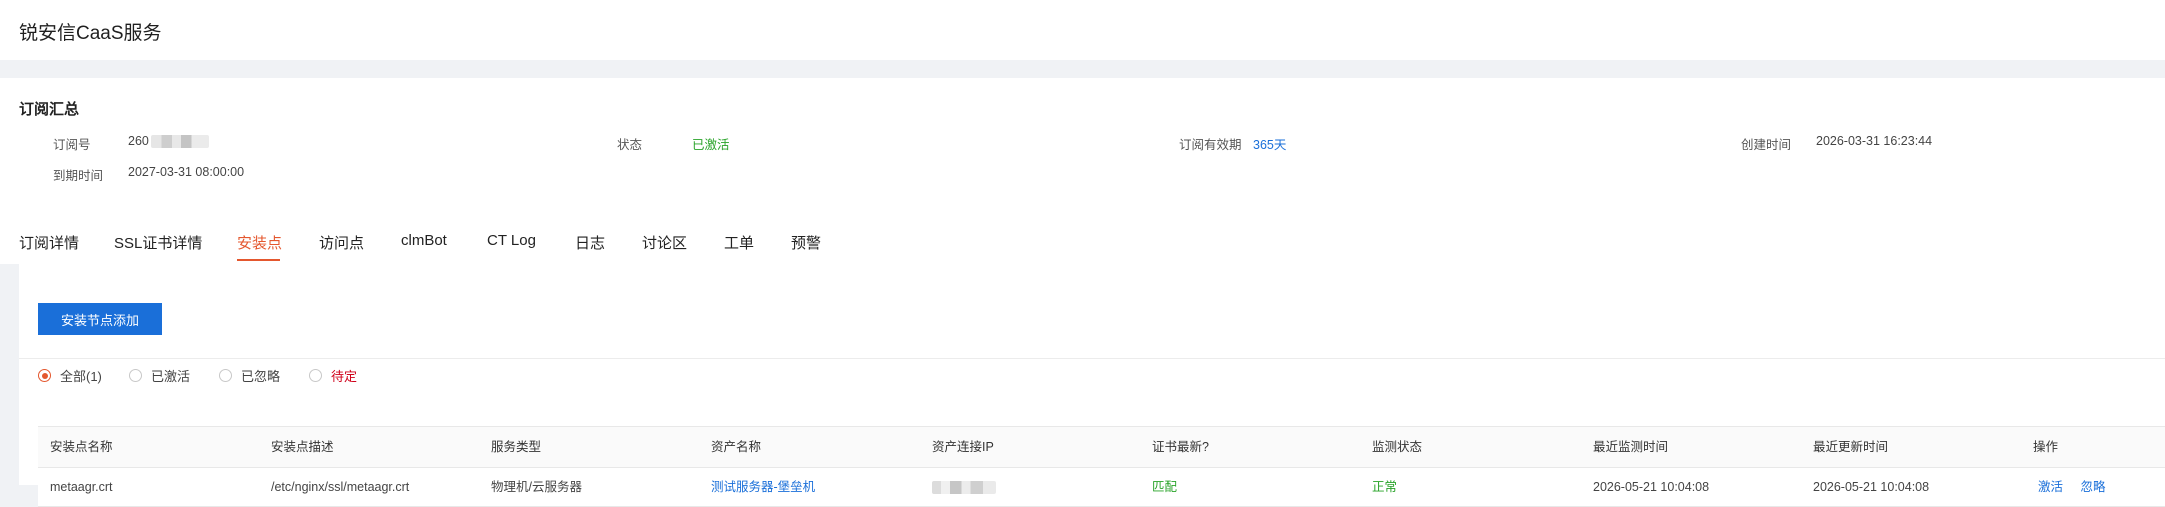  Describe the element at coordinates (344, 376) in the screenshot. I see `filter-pending-label: 待定` at that location.